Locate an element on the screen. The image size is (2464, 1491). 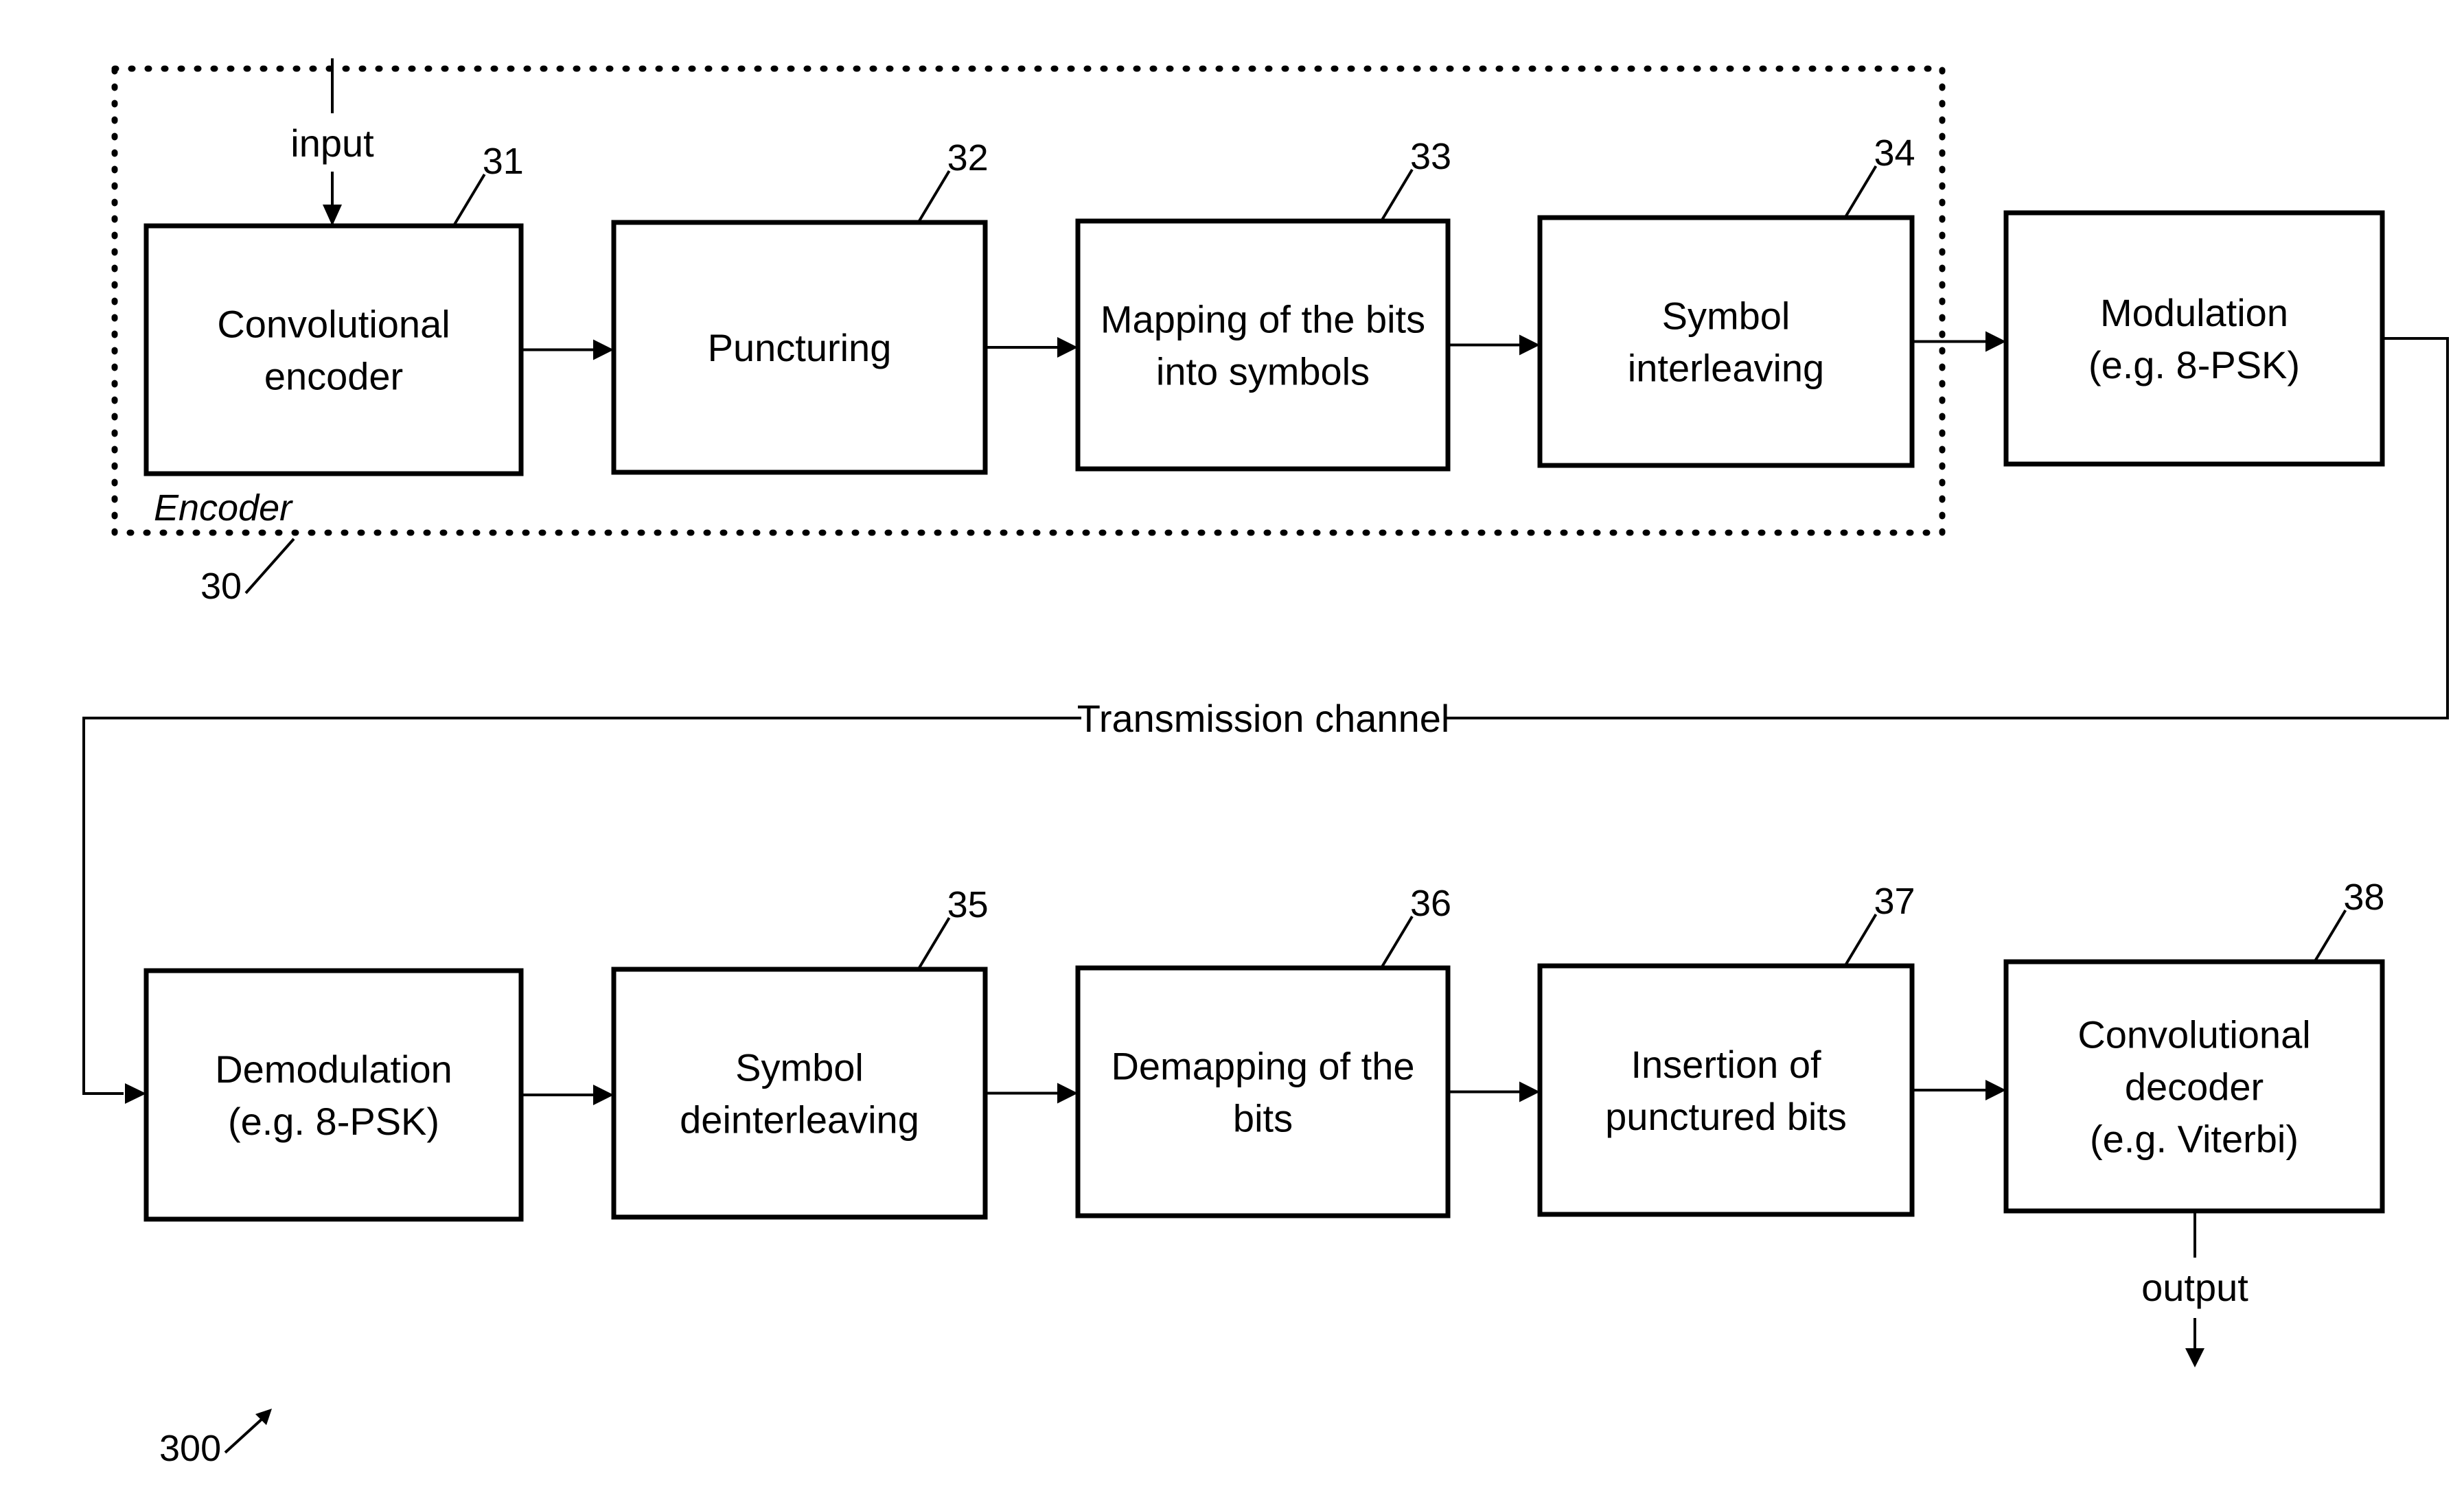
block-bit-demapping: Demapping of the bits 36 is located at coordinates (1263, 1050).